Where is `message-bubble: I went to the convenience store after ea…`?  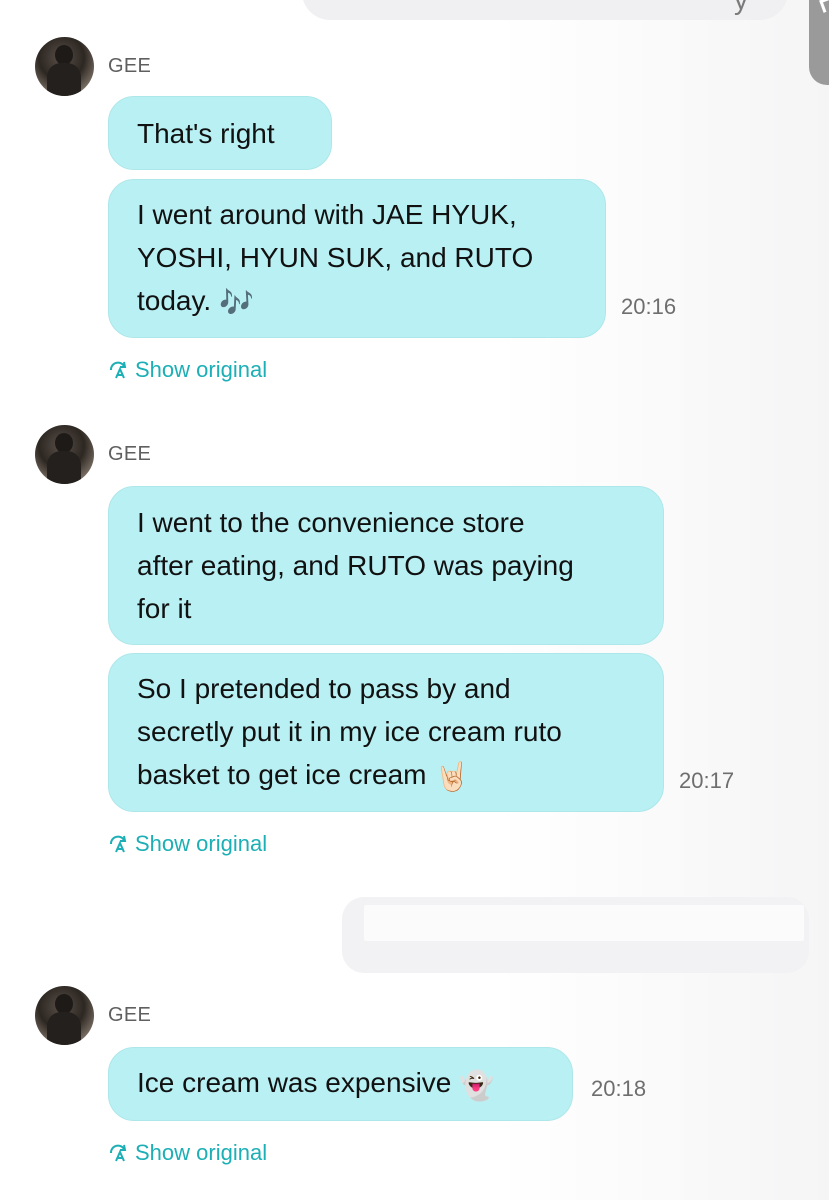 message-bubble: I went to the convenience store after ea… is located at coordinates (386, 565).